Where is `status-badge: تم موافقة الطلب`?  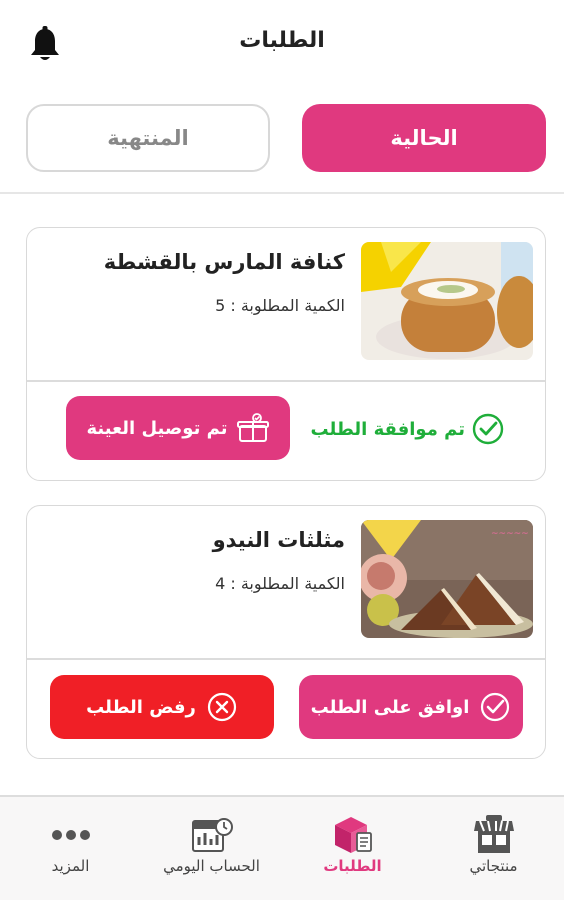 status-badge: تم موافقة الطلب is located at coordinates (407, 429).